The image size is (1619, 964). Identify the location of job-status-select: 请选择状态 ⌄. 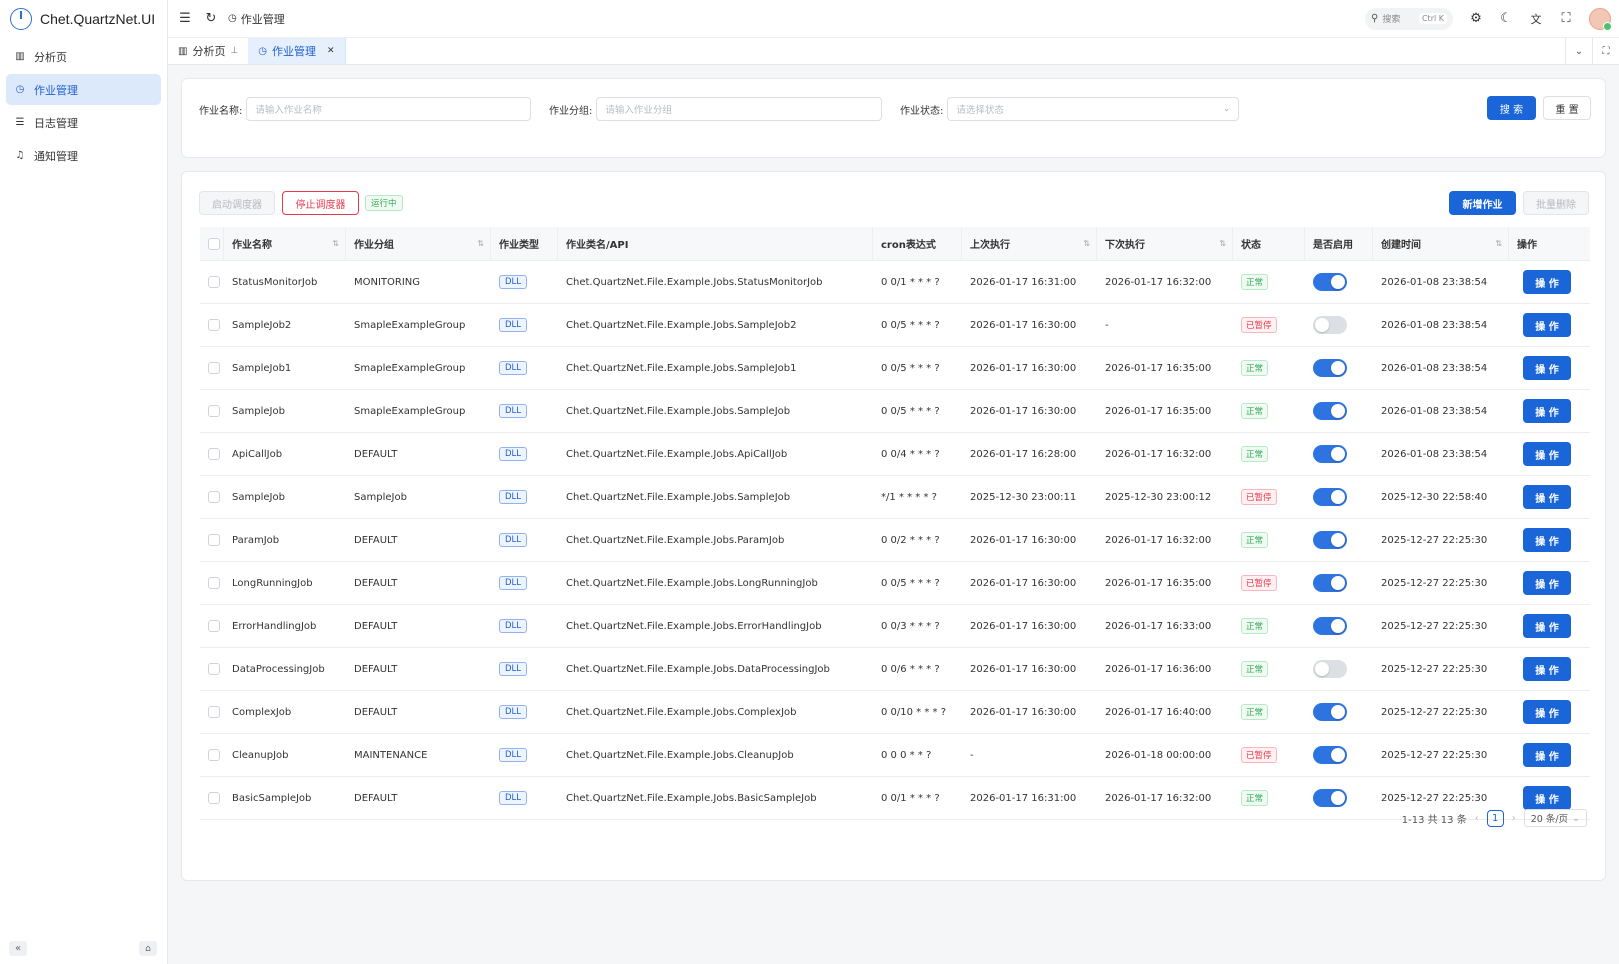
(1093, 109).